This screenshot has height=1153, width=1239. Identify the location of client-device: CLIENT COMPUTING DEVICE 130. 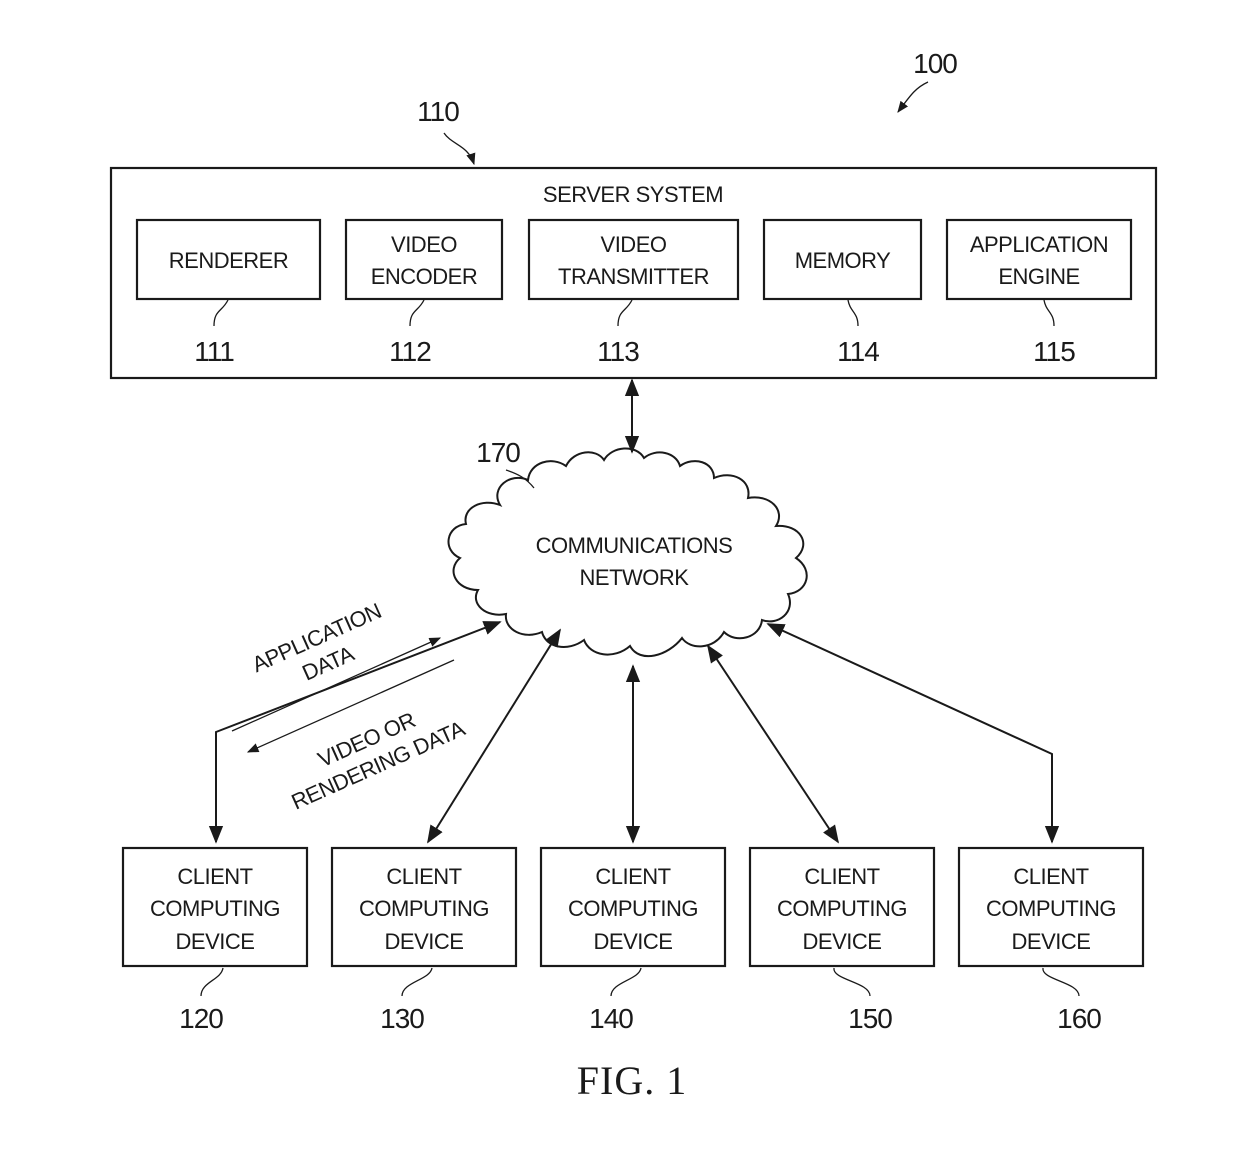
(424, 940).